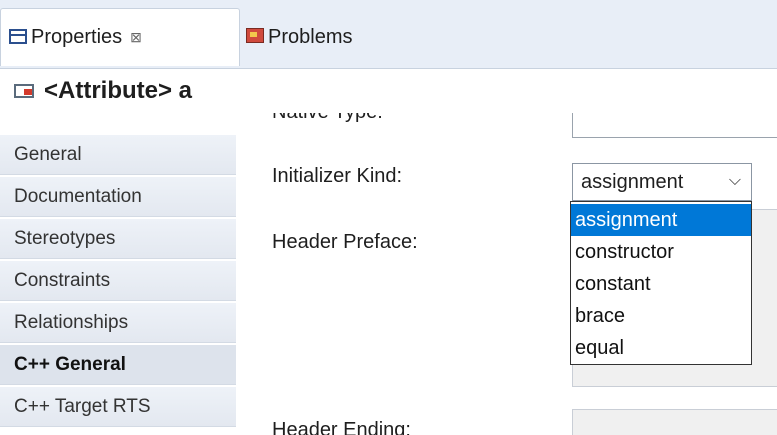 The image size is (777, 435). What do you see at coordinates (661, 348) in the screenshot?
I see `dropdown-option-equal: equal` at bounding box center [661, 348].